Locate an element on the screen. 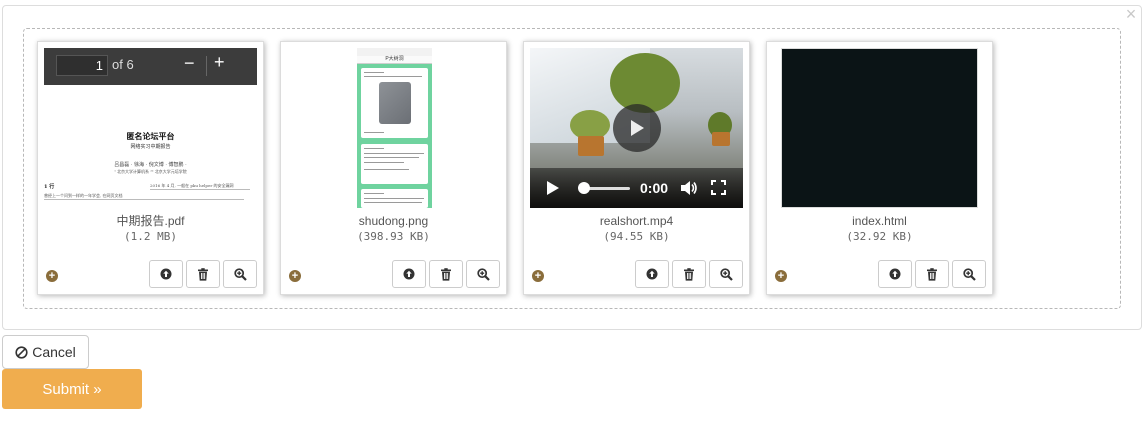 This screenshot has height=421, width=1148. feed-photo is located at coordinates (395, 103).